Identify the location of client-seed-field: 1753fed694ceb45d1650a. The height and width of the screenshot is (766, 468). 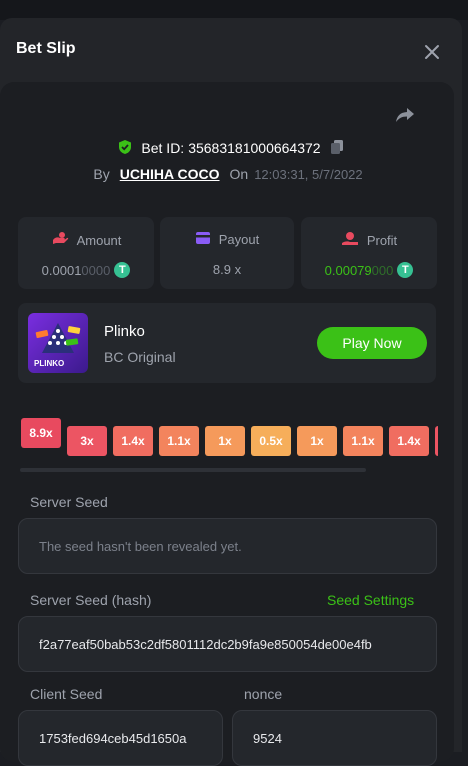
(120, 738).